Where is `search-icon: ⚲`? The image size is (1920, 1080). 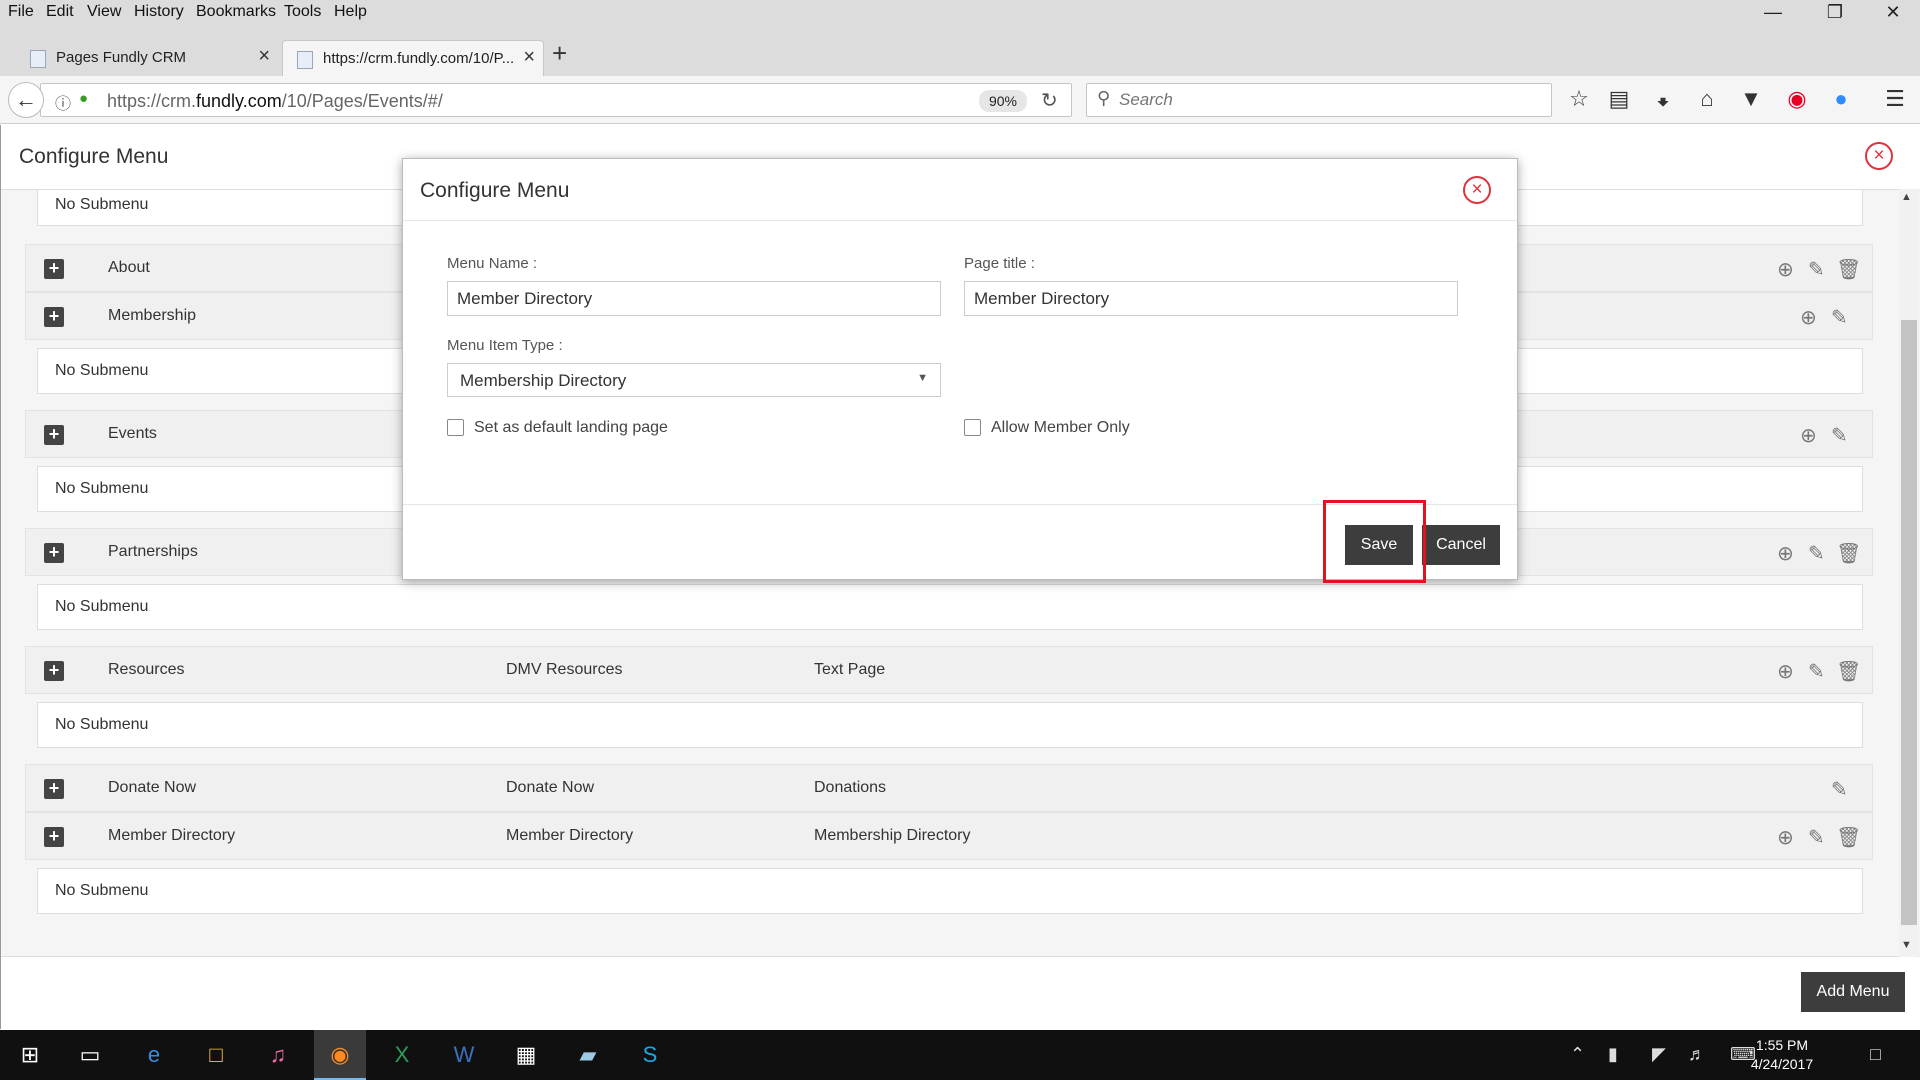
search-icon: ⚲ is located at coordinates (1104, 98).